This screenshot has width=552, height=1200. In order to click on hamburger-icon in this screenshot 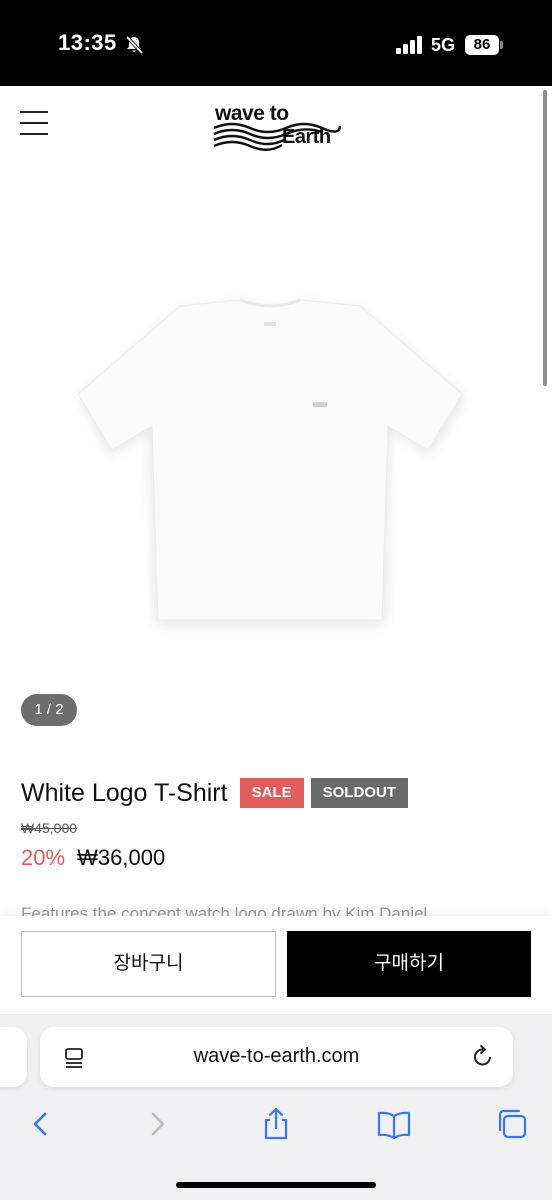, I will do `click(34, 112)`.